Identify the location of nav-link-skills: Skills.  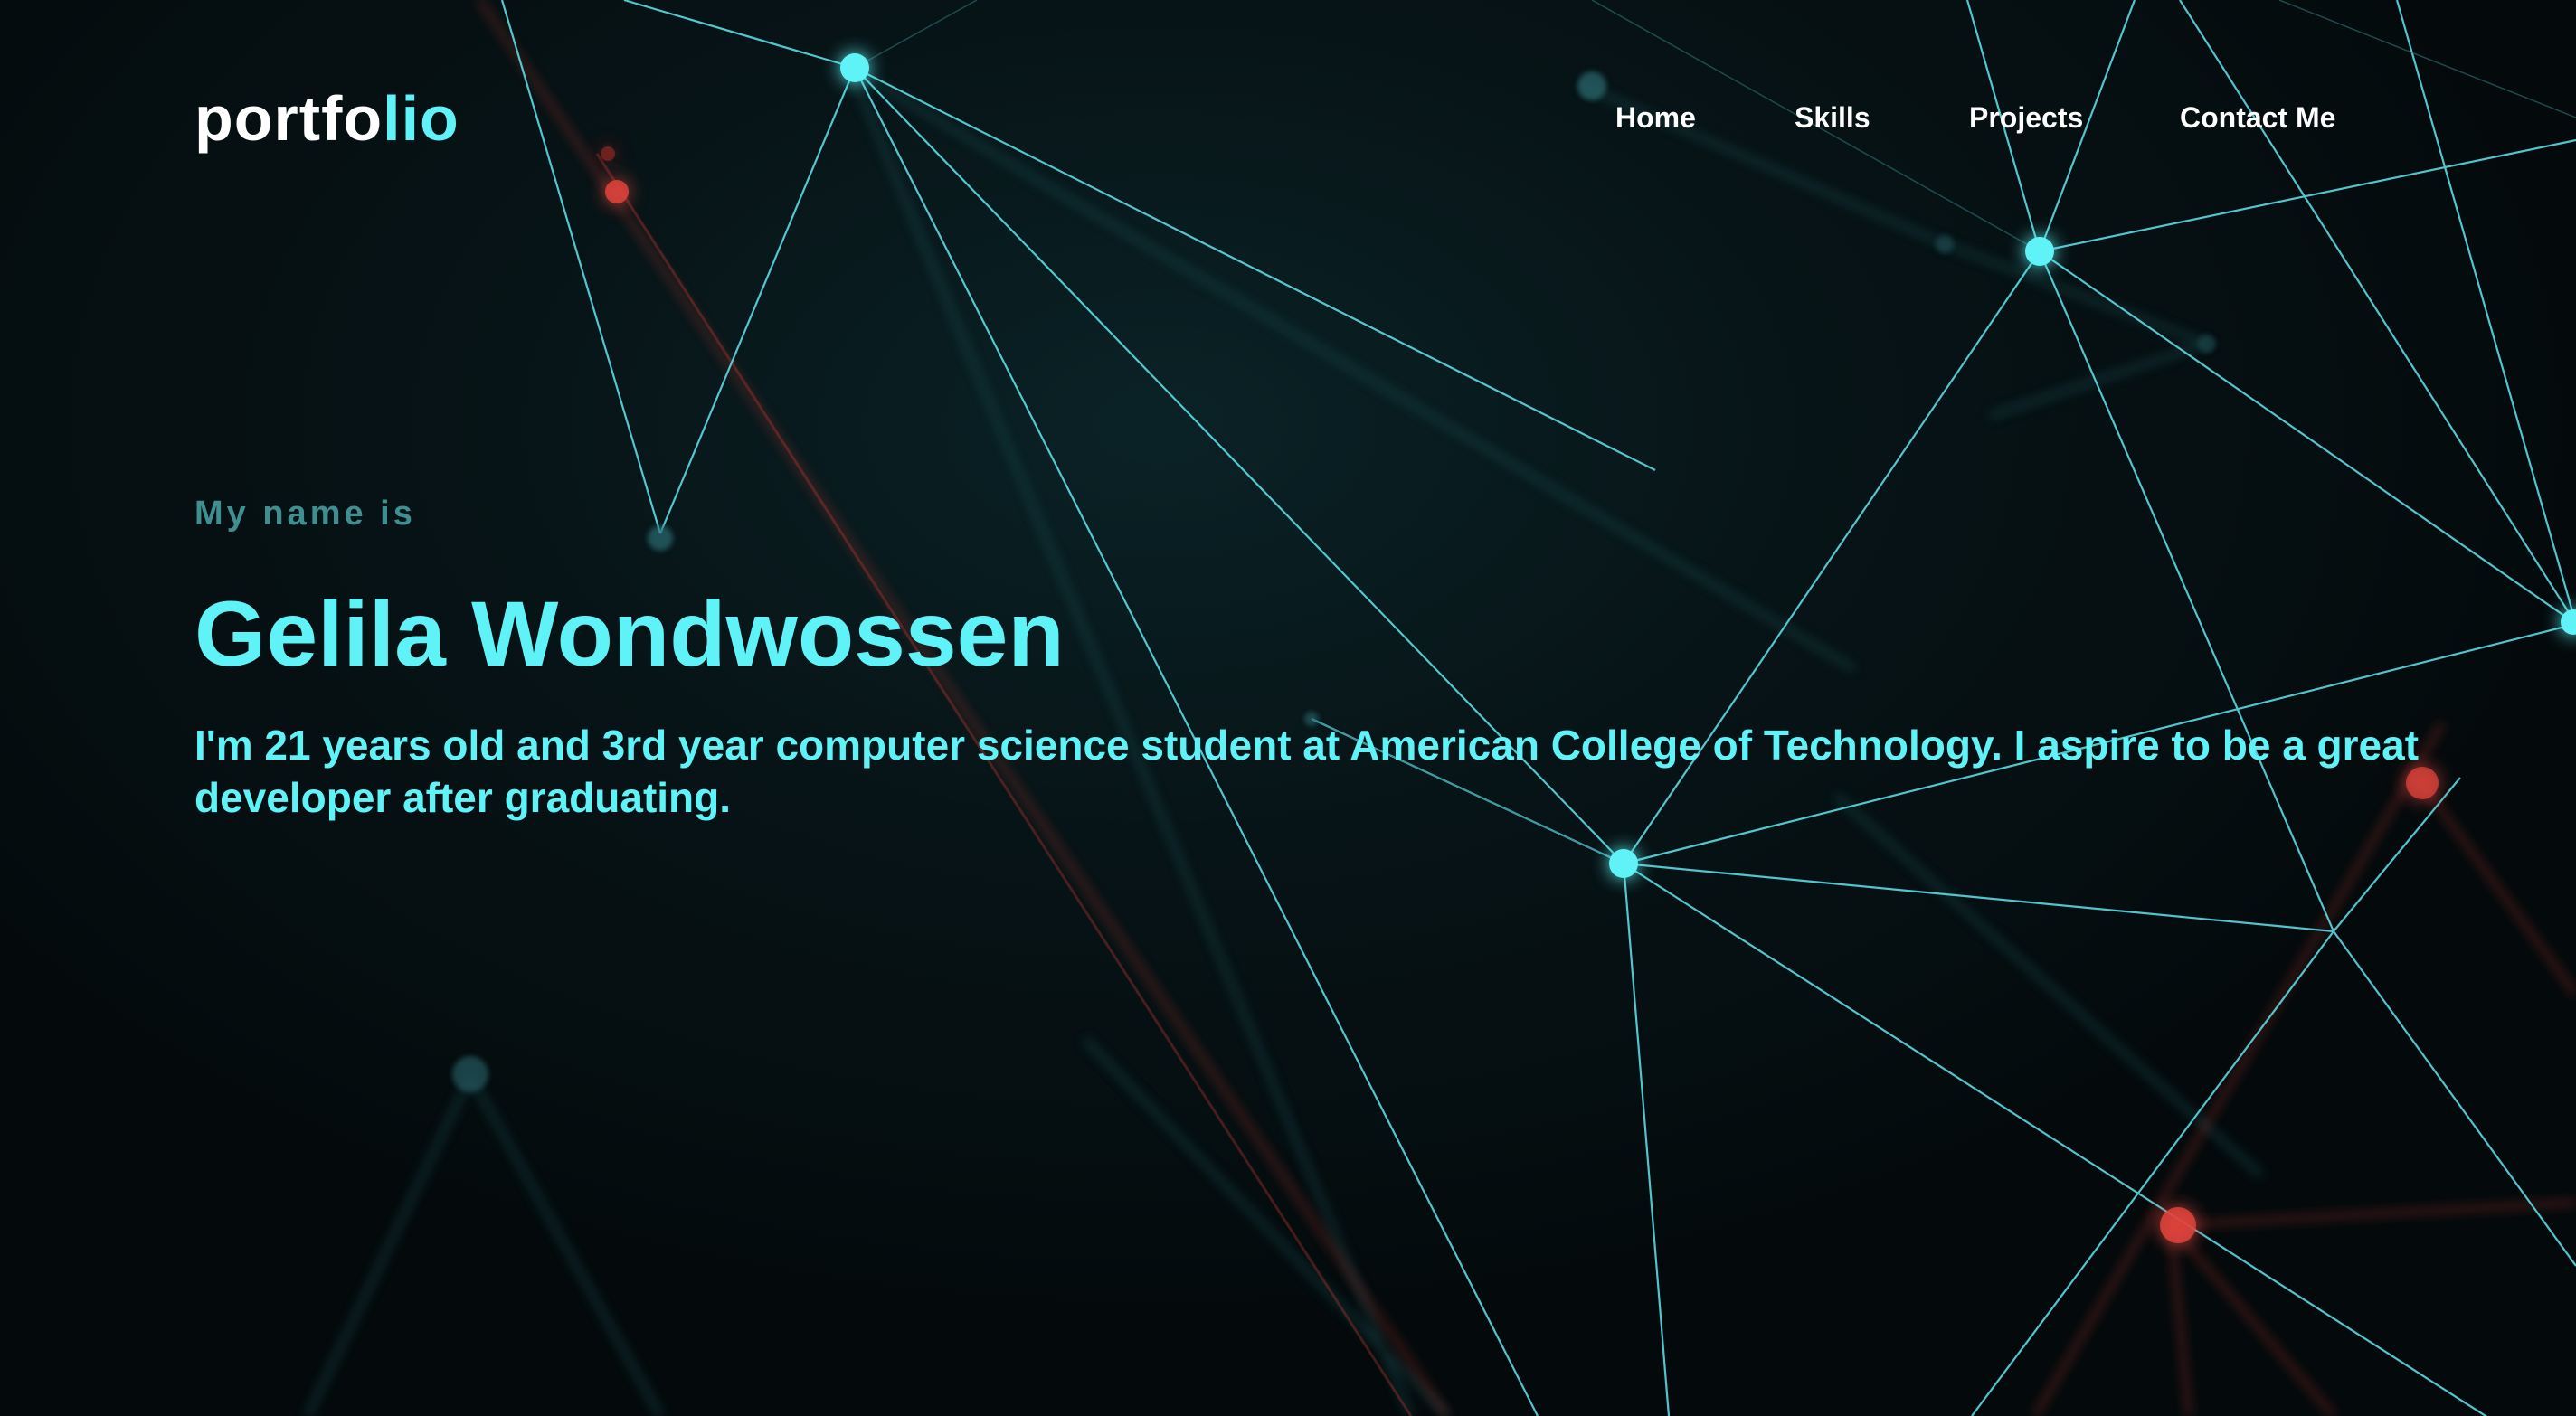
(1833, 117).